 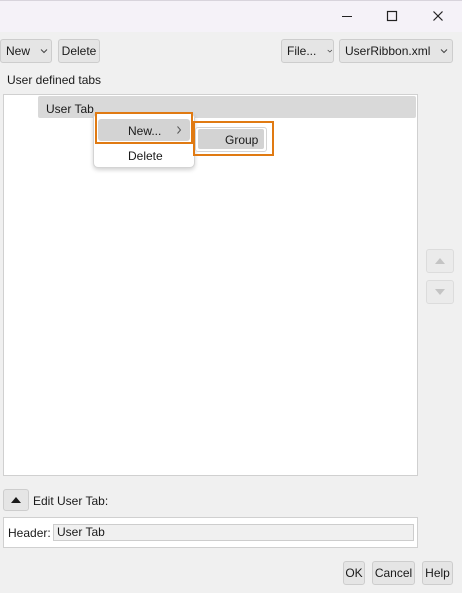 I want to click on cancel-button-label: Cancel, so click(x=393, y=573).